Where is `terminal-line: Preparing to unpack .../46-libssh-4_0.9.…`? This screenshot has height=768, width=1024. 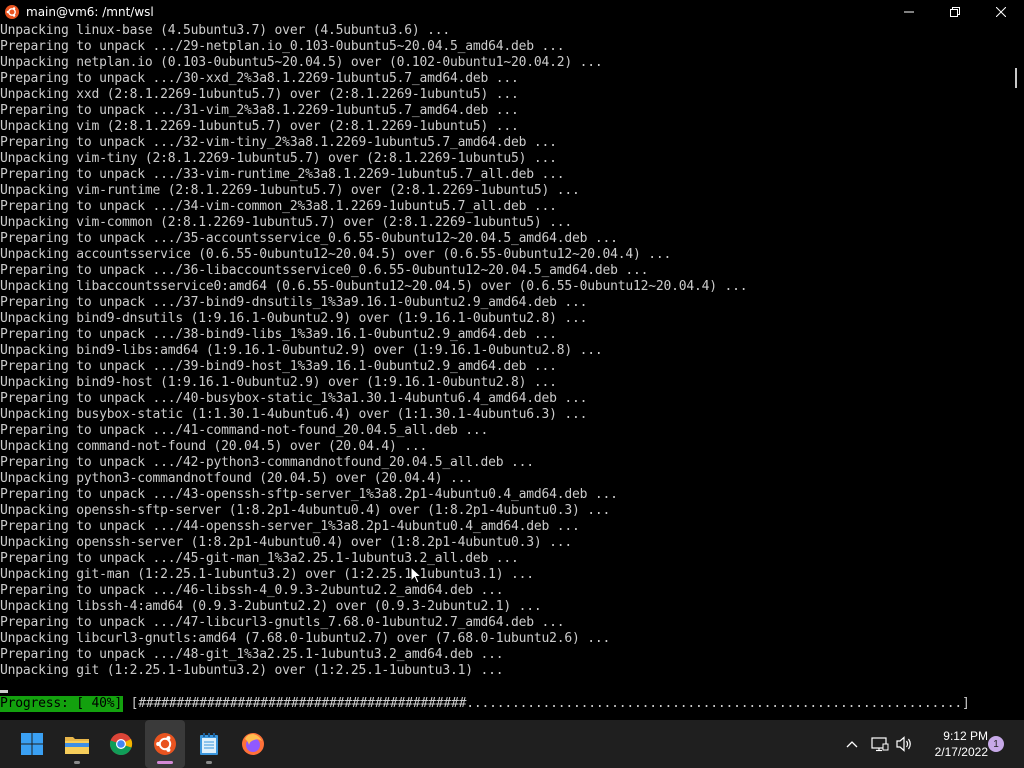 terminal-line: Preparing to unpack .../46-libssh-4_0.9.… is located at coordinates (252, 590).